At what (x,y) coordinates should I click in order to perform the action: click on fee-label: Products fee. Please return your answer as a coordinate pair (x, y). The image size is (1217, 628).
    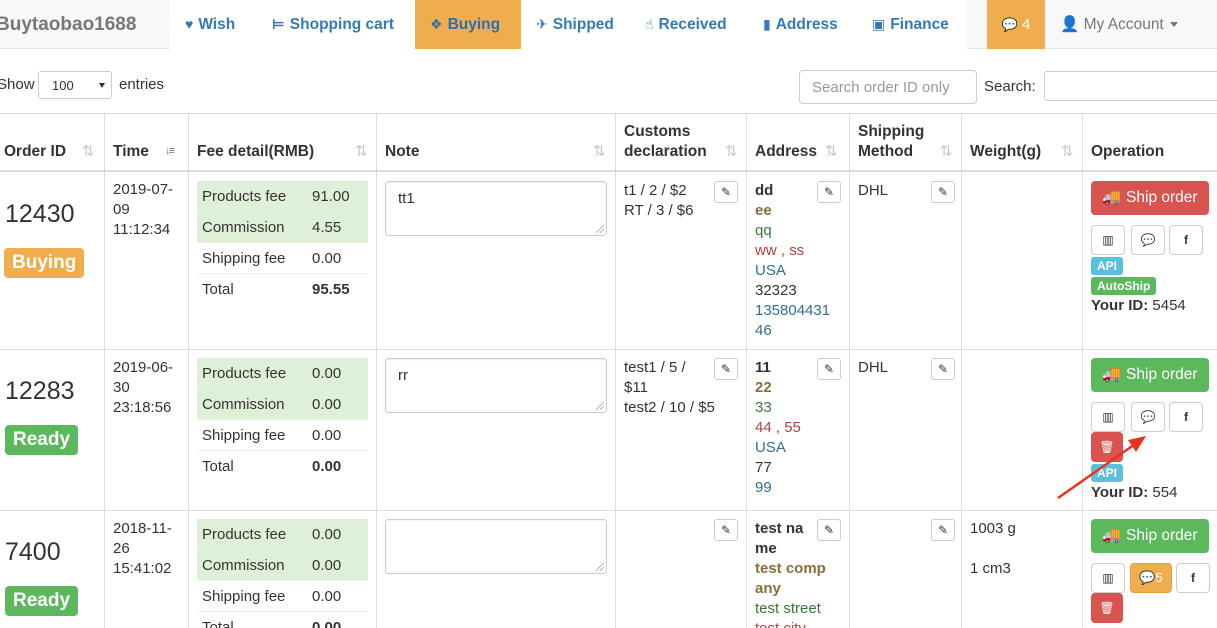
    Looking at the image, I should click on (244, 196).